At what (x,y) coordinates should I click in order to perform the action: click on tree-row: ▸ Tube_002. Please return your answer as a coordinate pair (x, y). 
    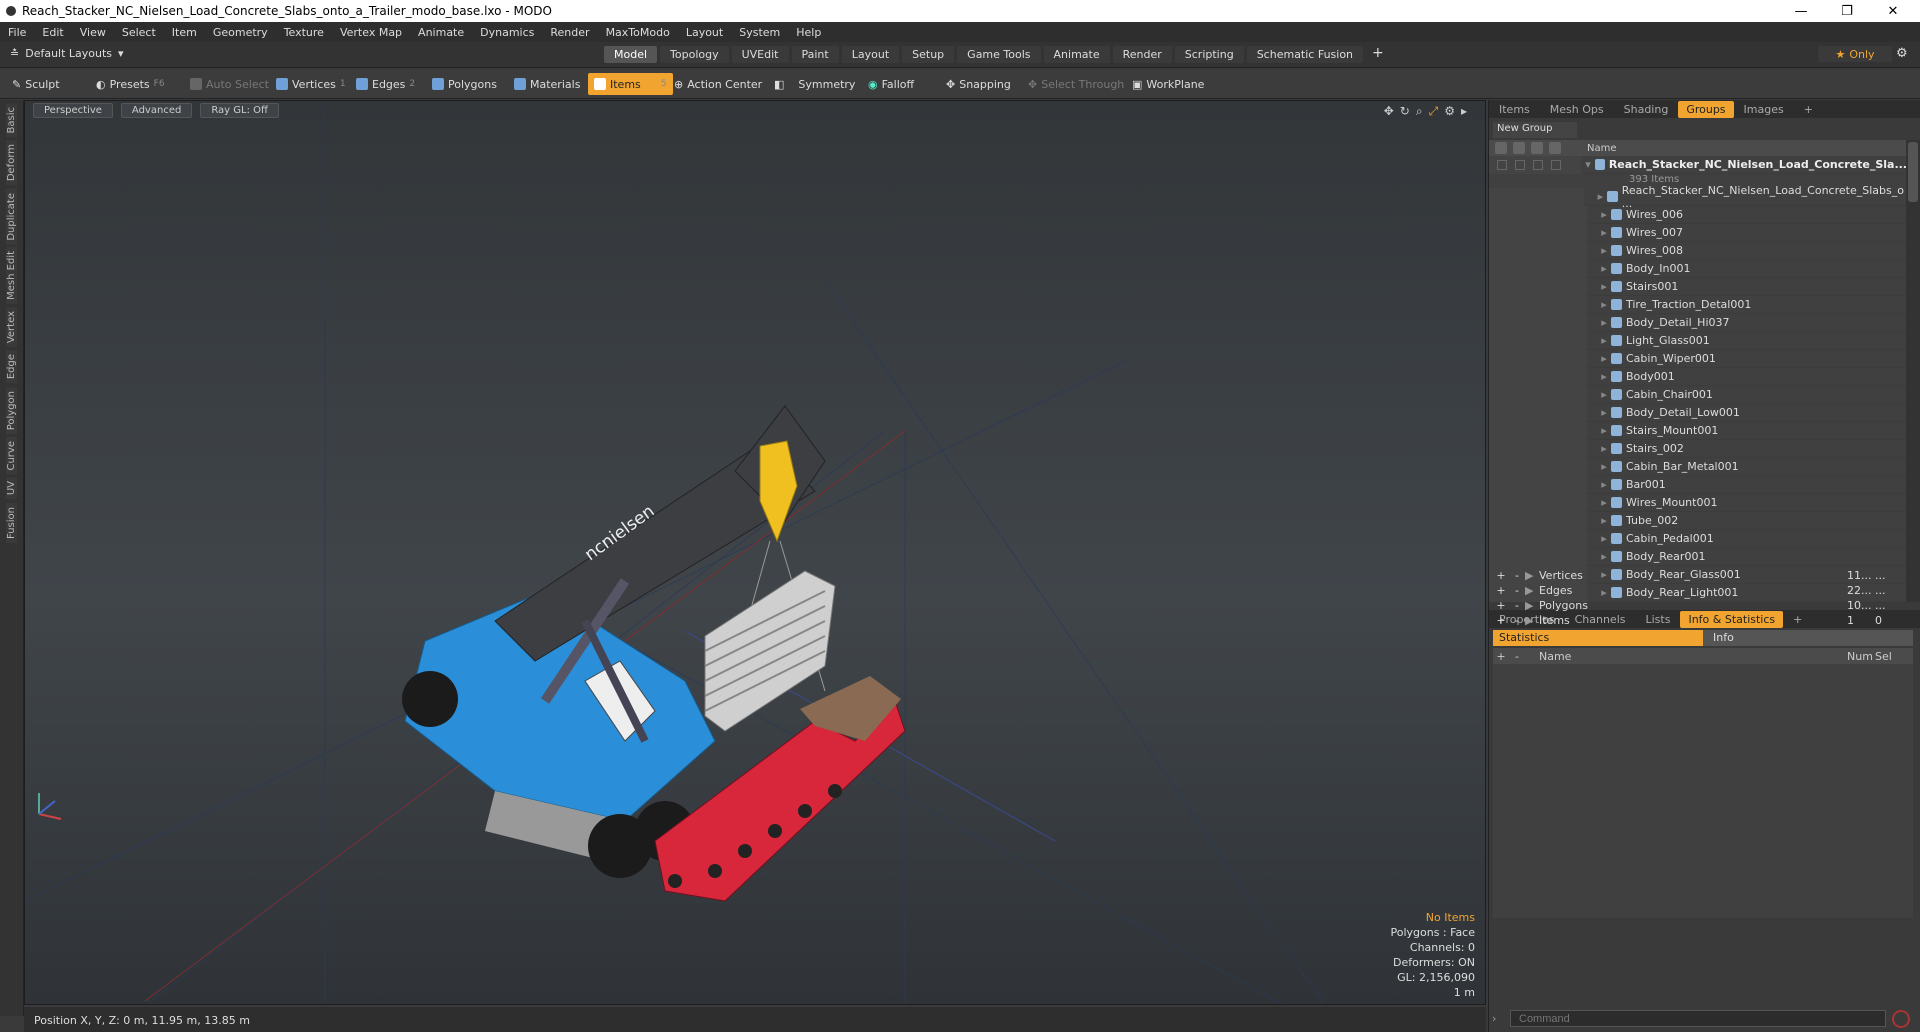
    Looking at the image, I should click on (1698, 520).